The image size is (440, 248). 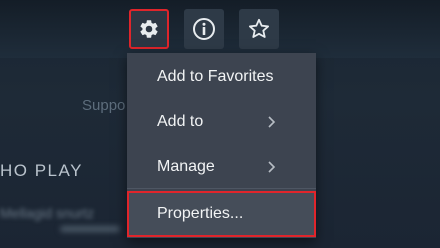 I want to click on info-icon, so click(x=204, y=29).